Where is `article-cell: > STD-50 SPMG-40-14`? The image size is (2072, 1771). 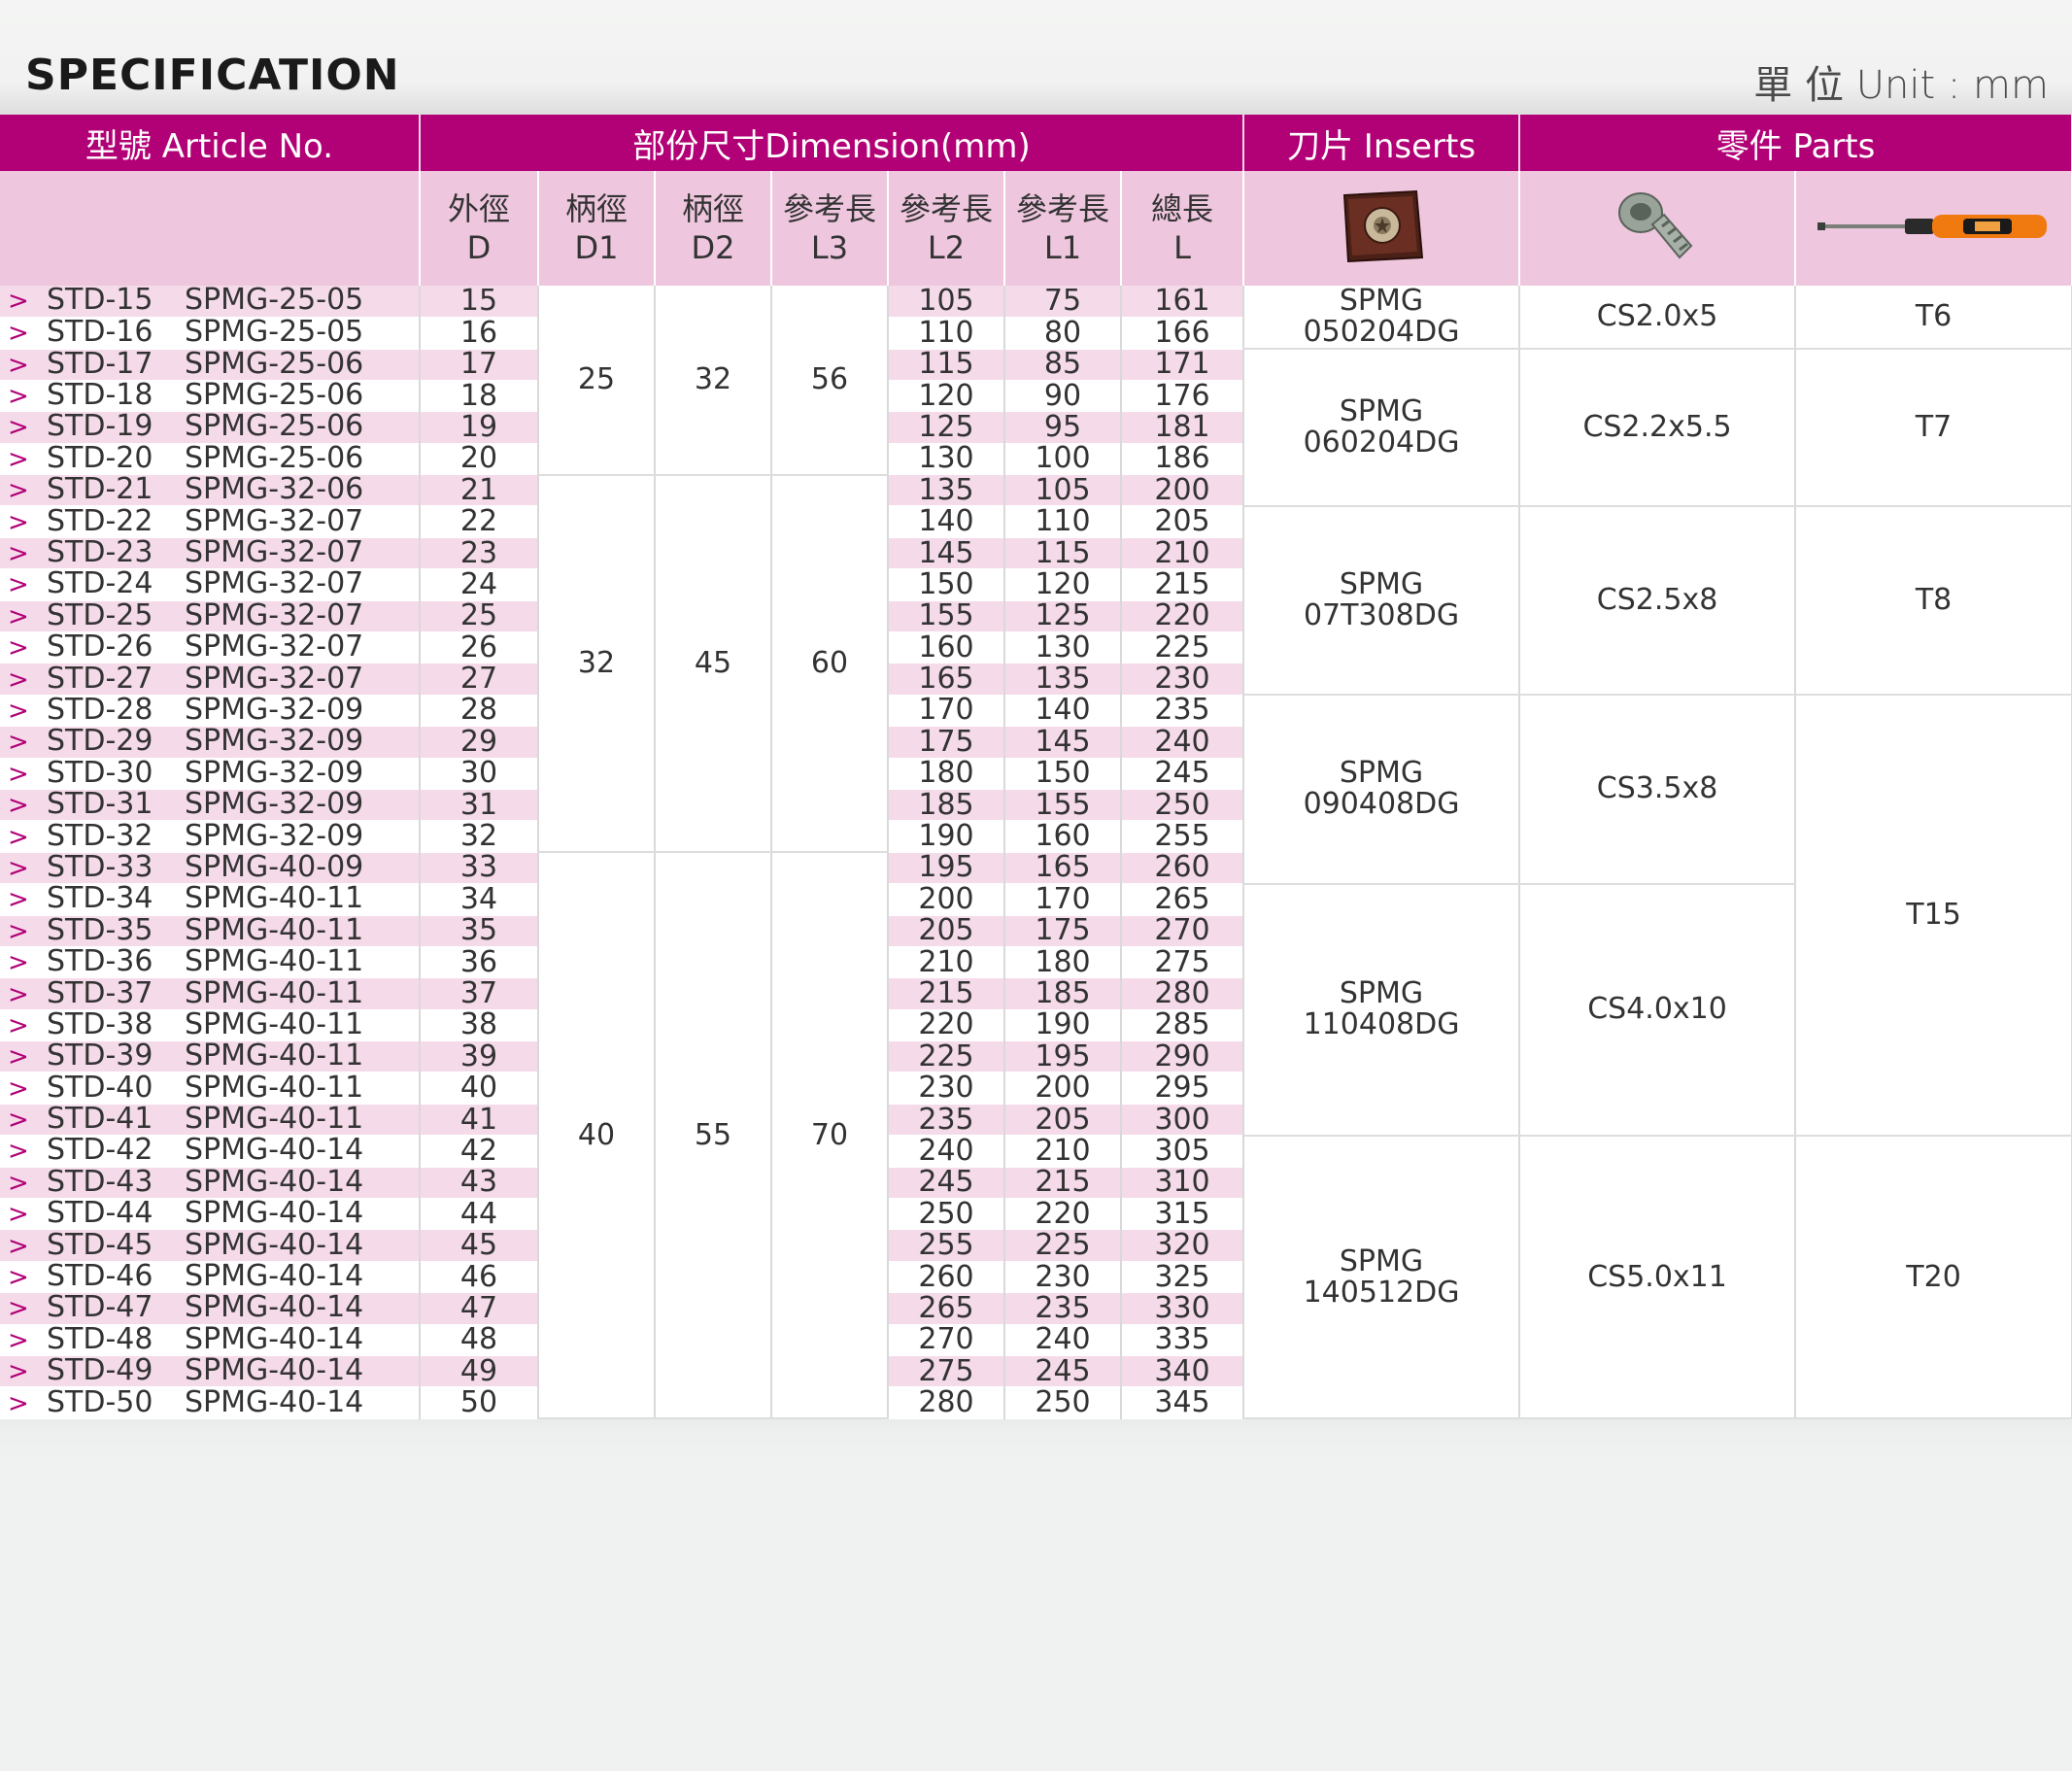 article-cell: > STD-50 SPMG-40-14 is located at coordinates (210, 1402).